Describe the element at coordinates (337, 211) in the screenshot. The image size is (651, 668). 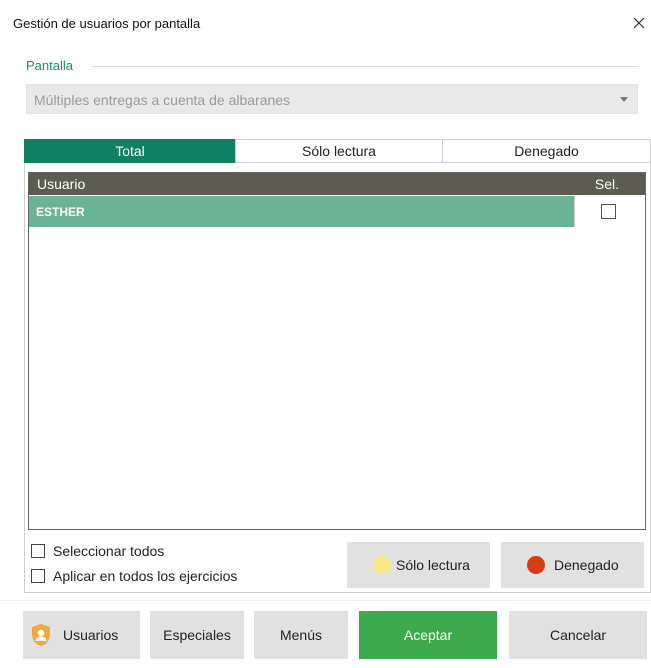
I see `table-row: ESTHER` at that location.